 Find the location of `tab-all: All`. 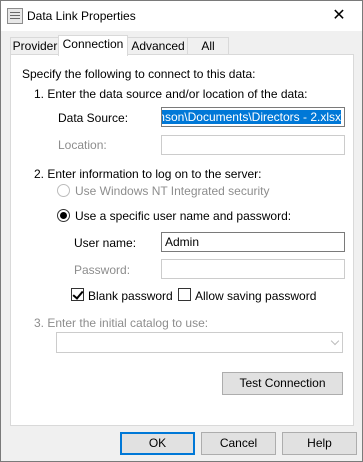

tab-all: All is located at coordinates (208, 46).